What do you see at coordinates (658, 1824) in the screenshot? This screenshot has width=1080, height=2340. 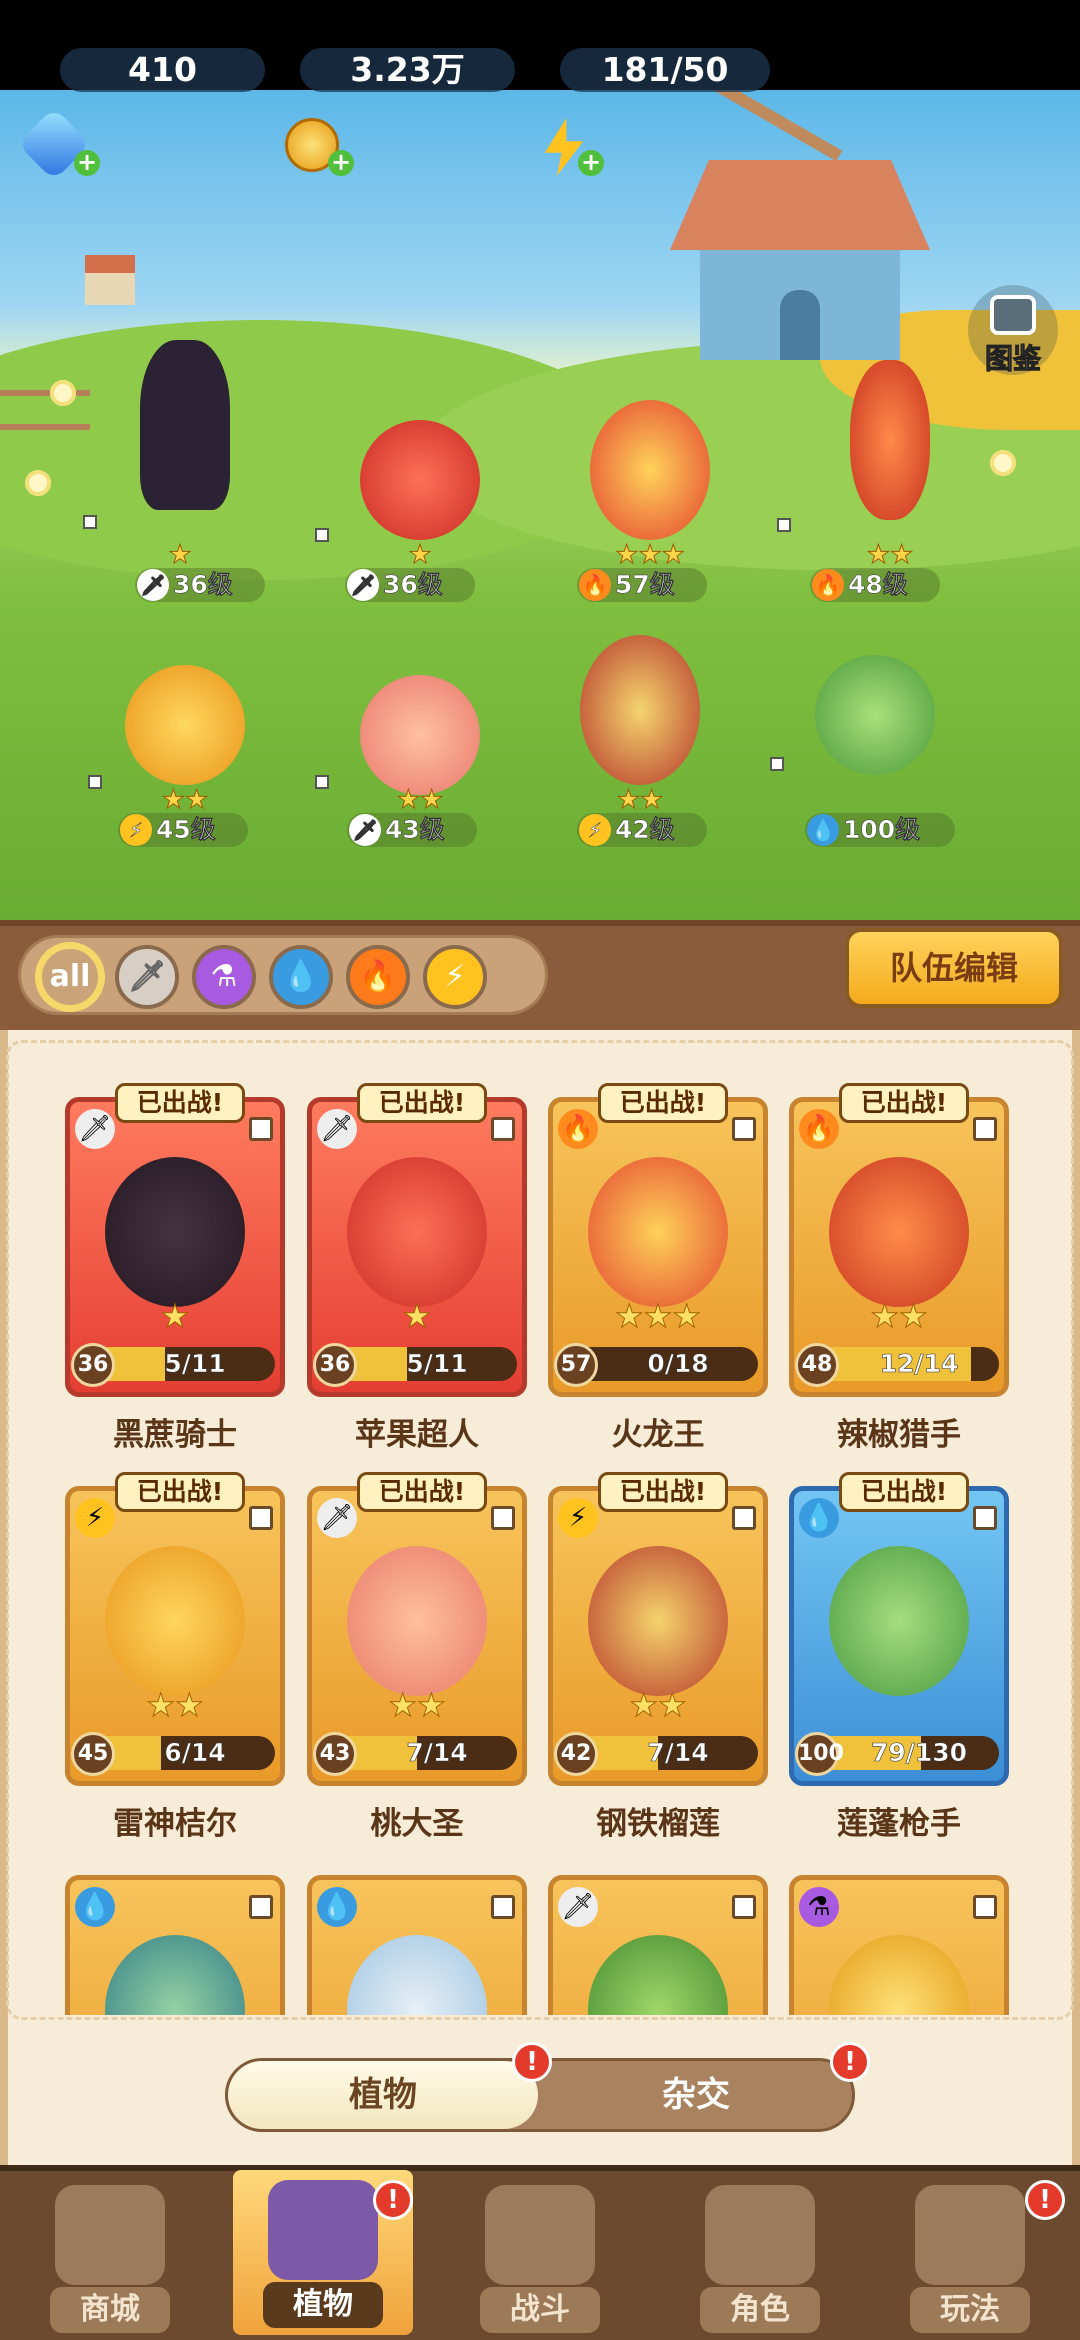 I see `plant-name: 钢铁榴莲` at bounding box center [658, 1824].